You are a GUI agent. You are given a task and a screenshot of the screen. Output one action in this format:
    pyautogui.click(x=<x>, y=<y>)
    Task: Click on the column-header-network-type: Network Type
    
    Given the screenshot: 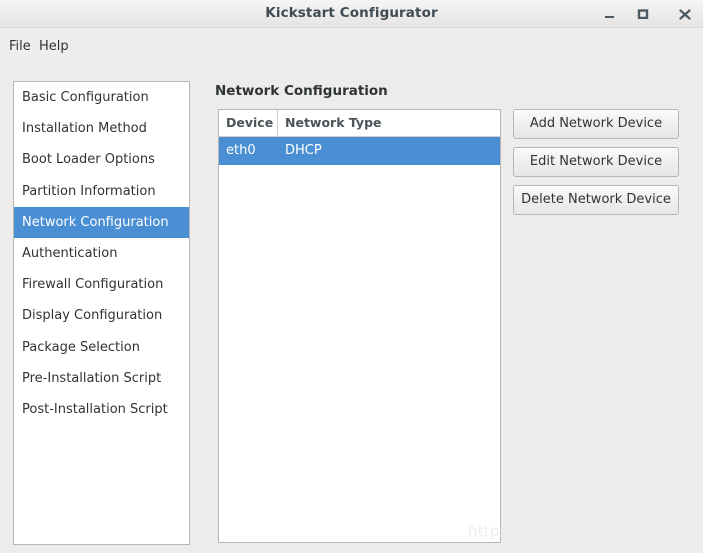 What is the action you would take?
    pyautogui.click(x=389, y=123)
    